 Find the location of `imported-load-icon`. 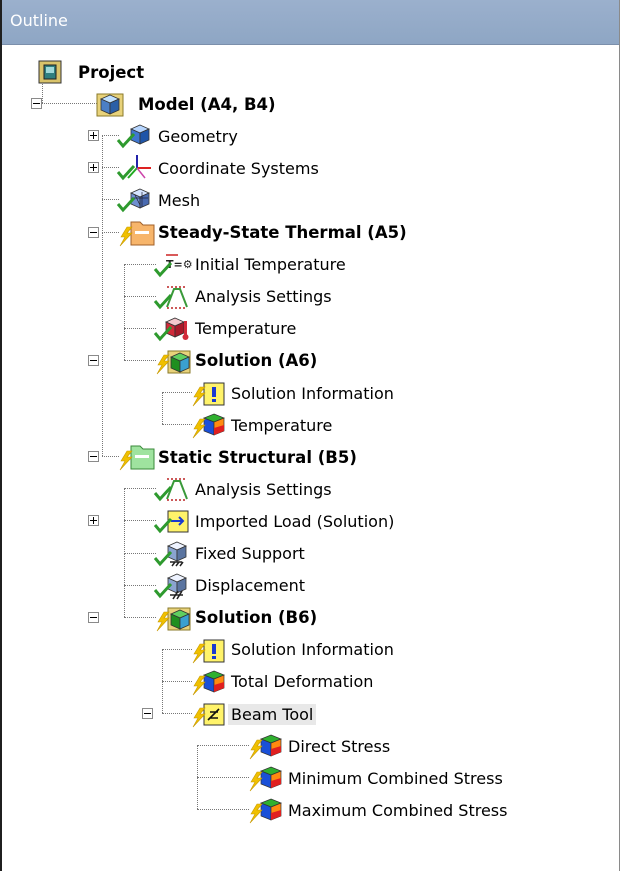

imported-load-icon is located at coordinates (172, 521).